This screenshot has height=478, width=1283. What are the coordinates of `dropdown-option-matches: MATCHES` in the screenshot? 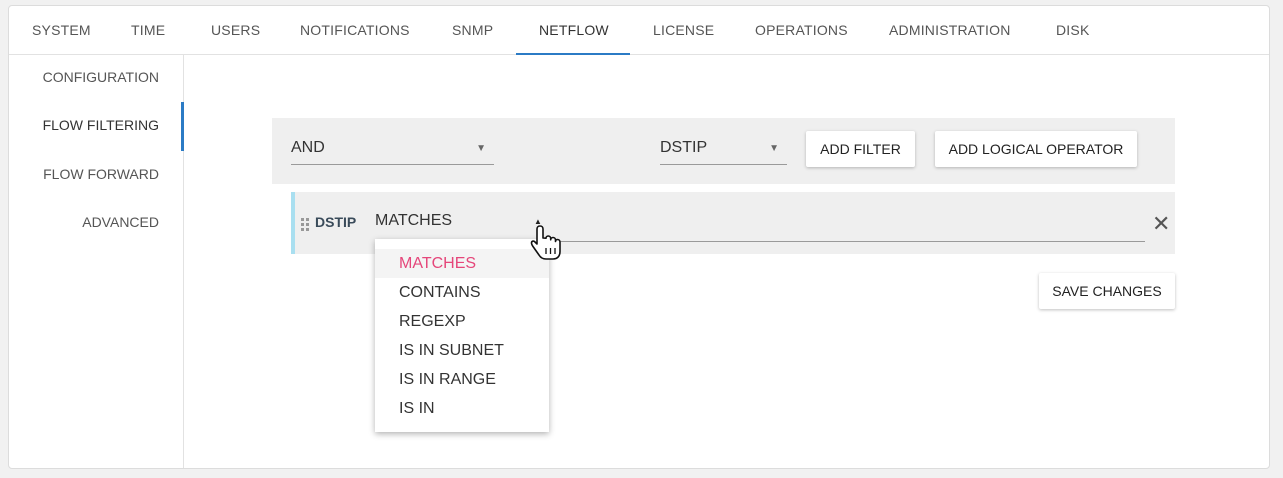 It's located at (462, 263).